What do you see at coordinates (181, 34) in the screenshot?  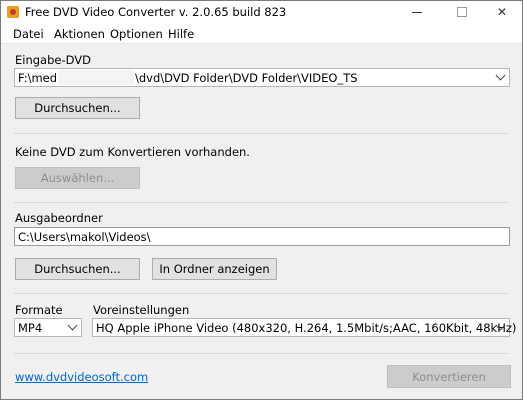 I see `menu-hilfe: Hilfe` at bounding box center [181, 34].